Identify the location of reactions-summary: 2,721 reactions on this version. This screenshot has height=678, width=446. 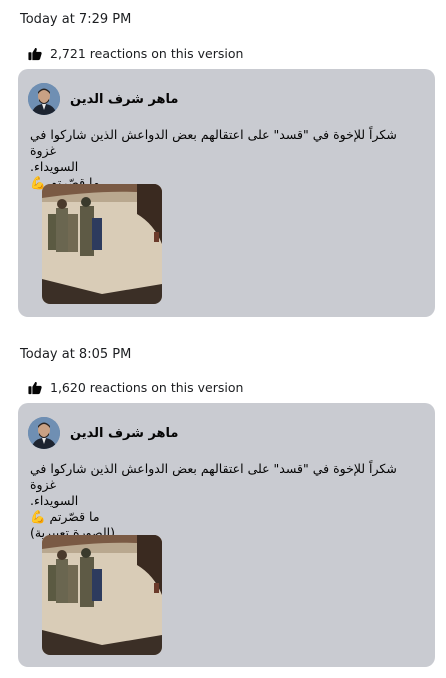
(135, 53).